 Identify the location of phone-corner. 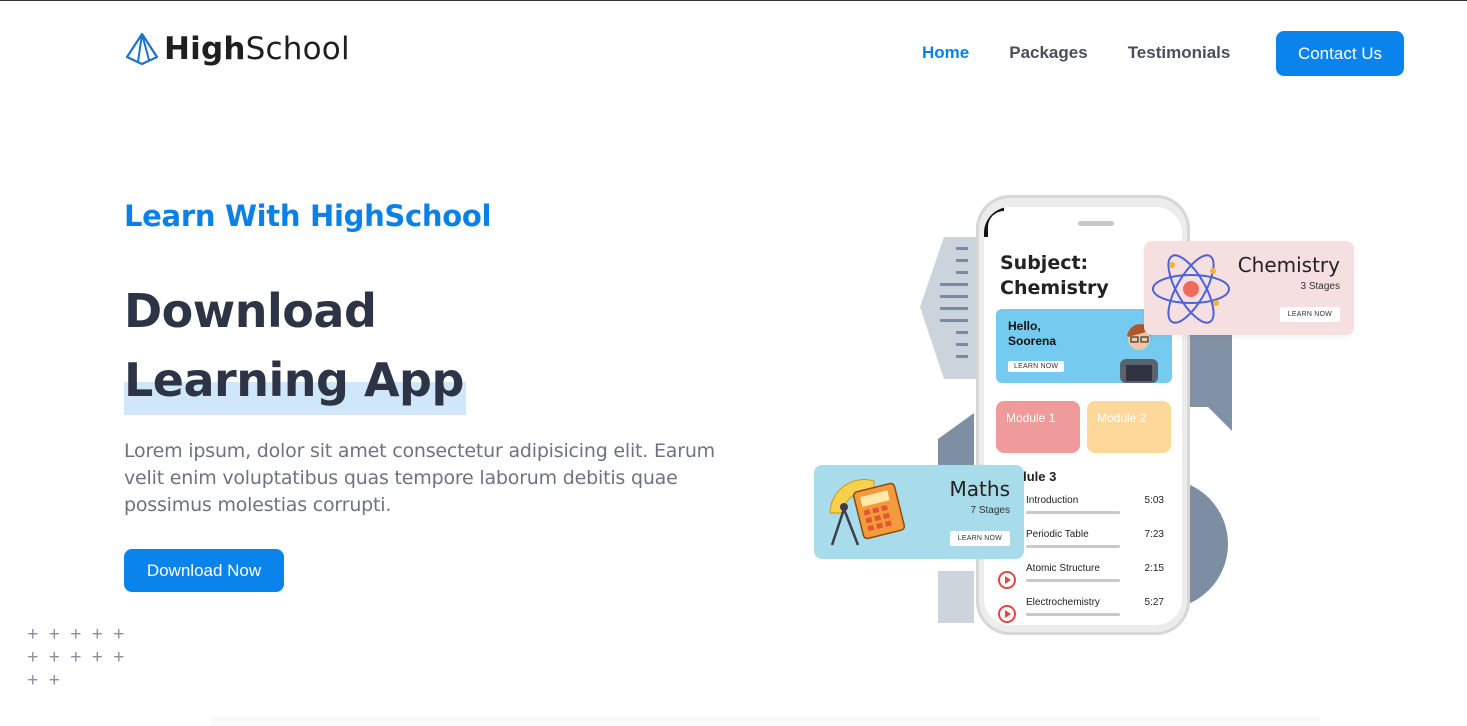
(994, 222).